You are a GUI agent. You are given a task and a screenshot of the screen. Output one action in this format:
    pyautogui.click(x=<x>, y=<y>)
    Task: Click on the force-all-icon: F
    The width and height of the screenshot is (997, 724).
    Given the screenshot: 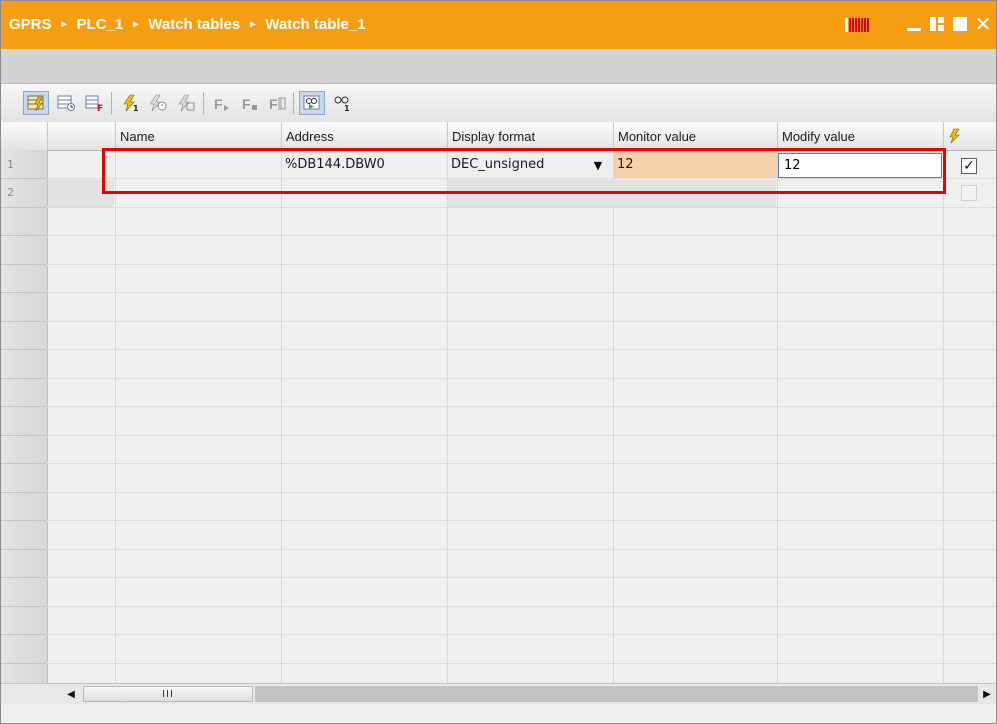 What is the action you would take?
    pyautogui.click(x=250, y=103)
    